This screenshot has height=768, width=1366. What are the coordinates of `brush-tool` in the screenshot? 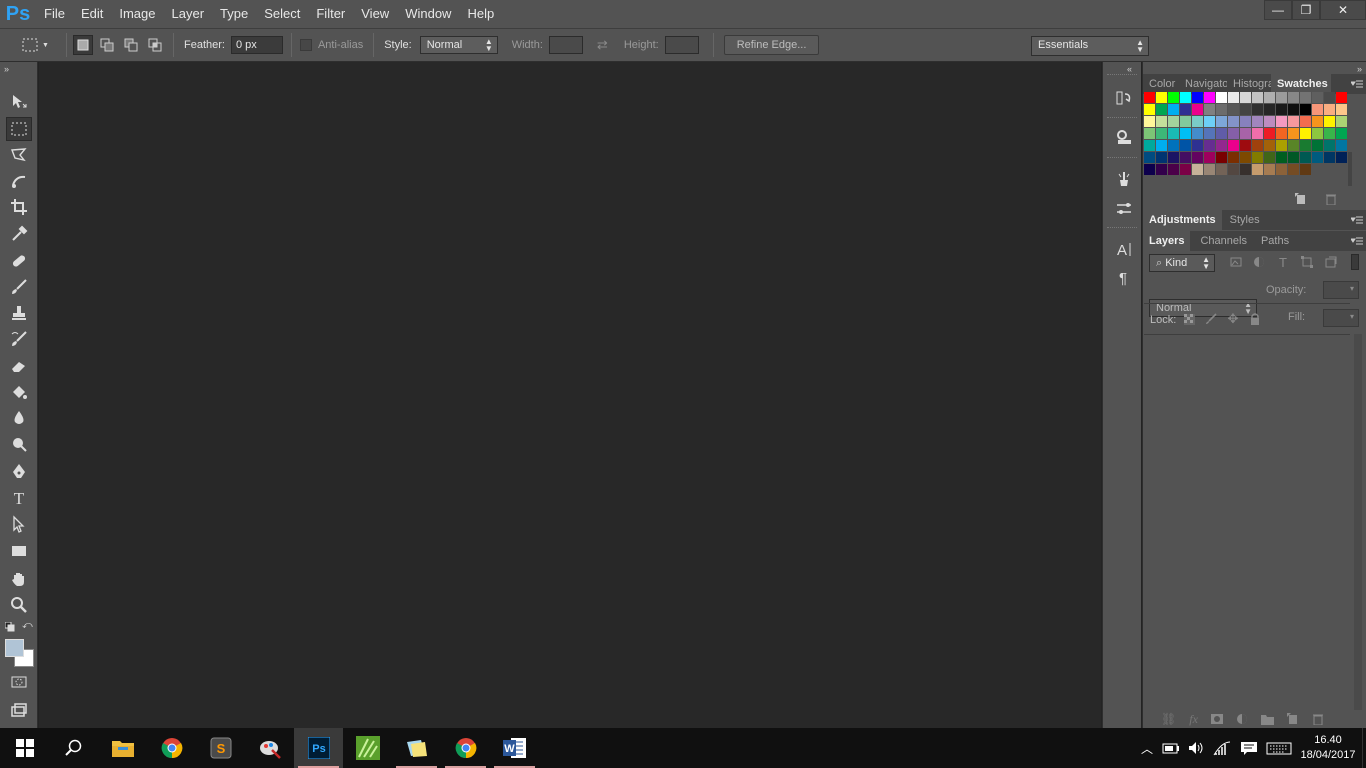 It's located at (19, 287).